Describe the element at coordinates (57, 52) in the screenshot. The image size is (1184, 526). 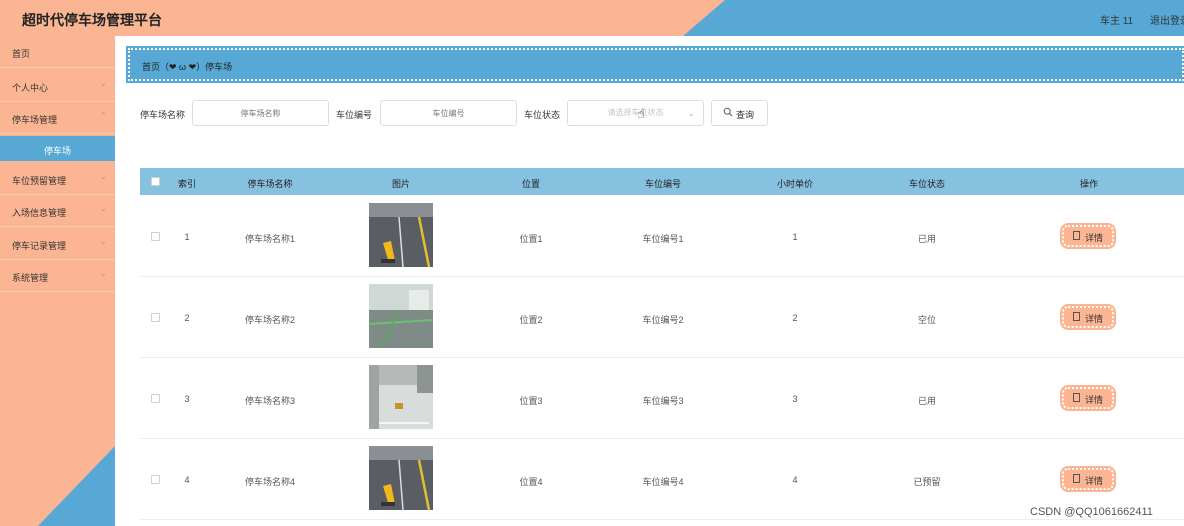
I see `sidebar-item-home: 首页` at that location.